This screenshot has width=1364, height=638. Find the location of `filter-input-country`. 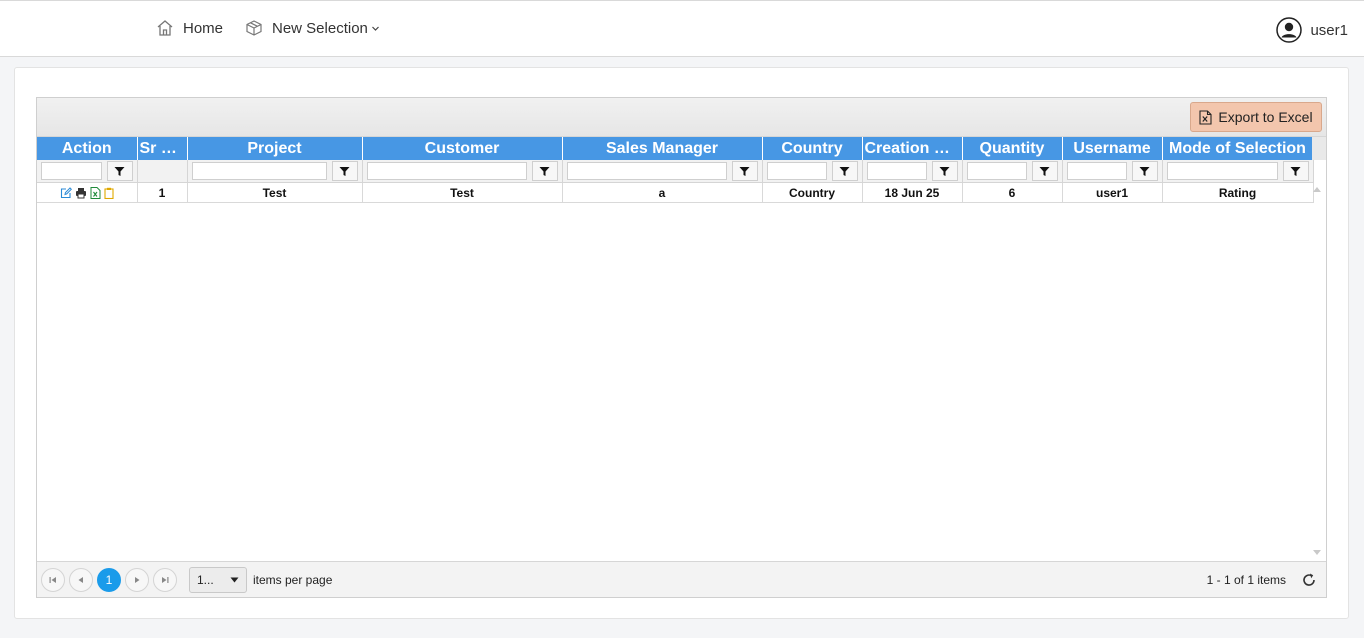

filter-input-country is located at coordinates (796, 171).